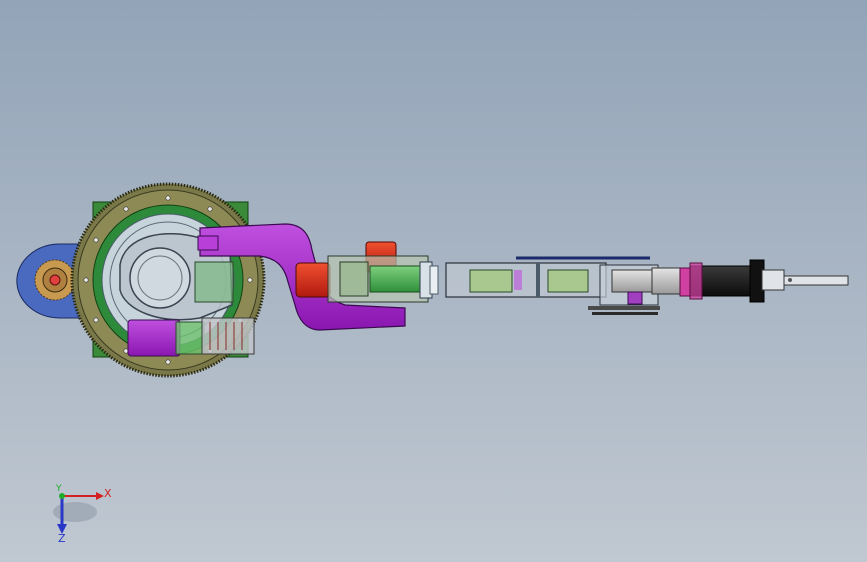 This screenshot has width=867, height=562. What do you see at coordinates (59, 489) in the screenshot?
I see `y-axis-label: Y` at bounding box center [59, 489].